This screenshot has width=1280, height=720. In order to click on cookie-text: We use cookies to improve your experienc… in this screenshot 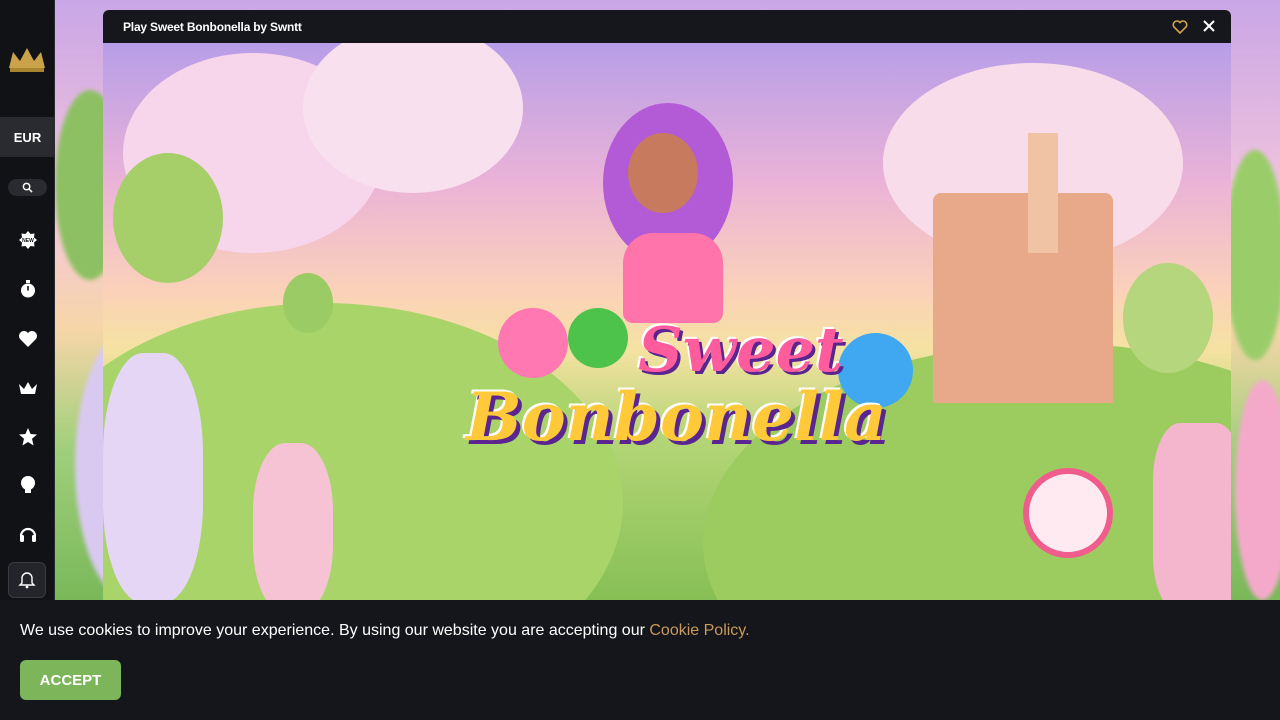, I will do `click(335, 630)`.